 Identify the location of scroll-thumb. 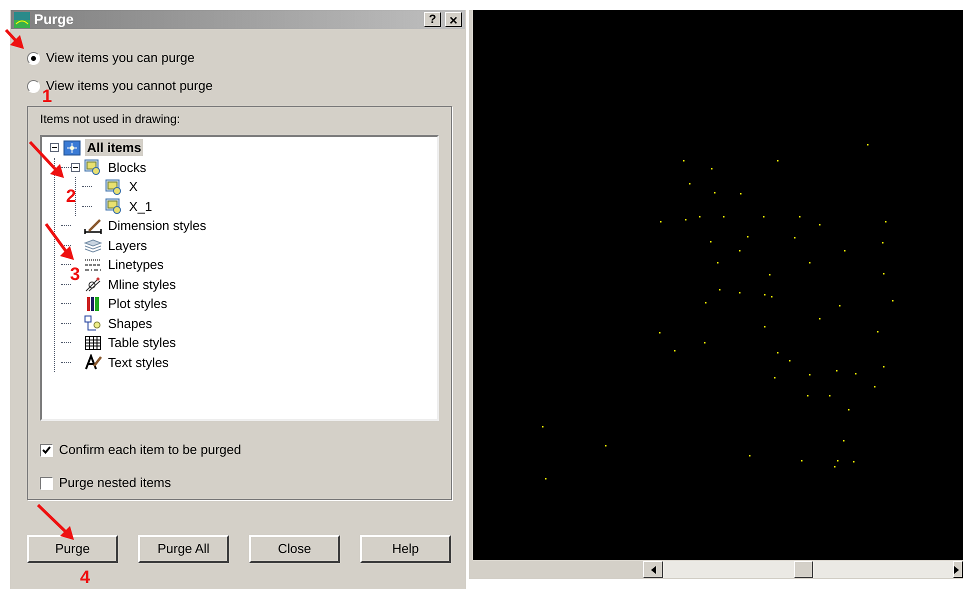
(803, 569).